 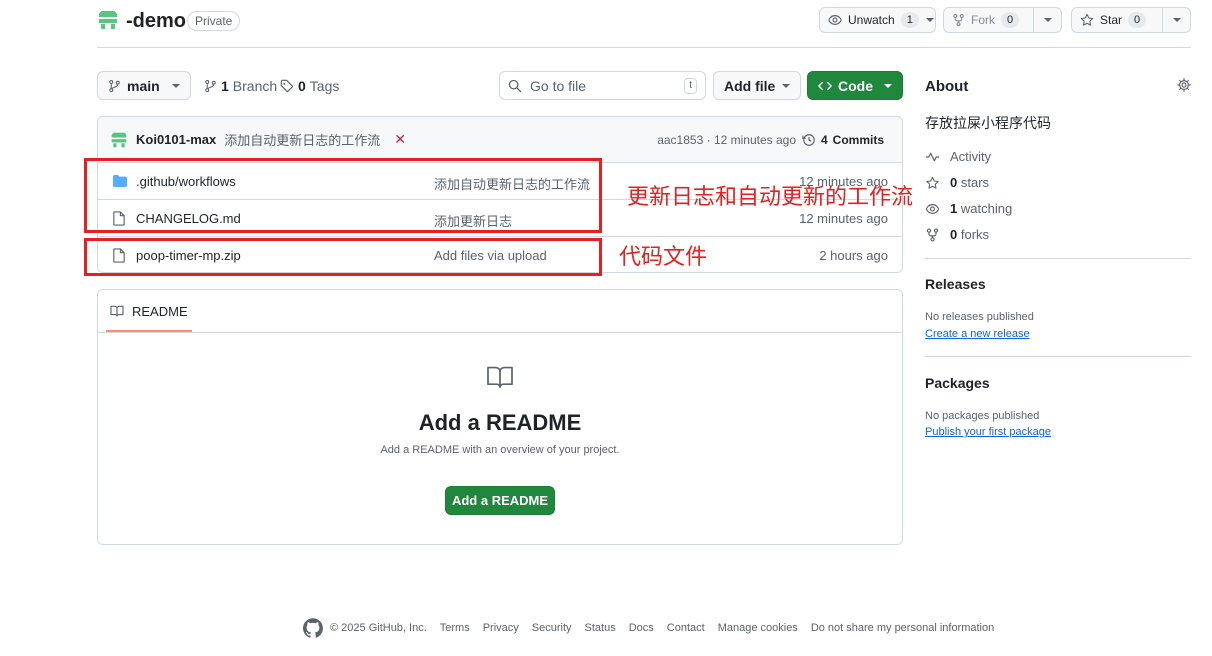 What do you see at coordinates (757, 85) in the screenshot?
I see `add-file-button: Add file` at bounding box center [757, 85].